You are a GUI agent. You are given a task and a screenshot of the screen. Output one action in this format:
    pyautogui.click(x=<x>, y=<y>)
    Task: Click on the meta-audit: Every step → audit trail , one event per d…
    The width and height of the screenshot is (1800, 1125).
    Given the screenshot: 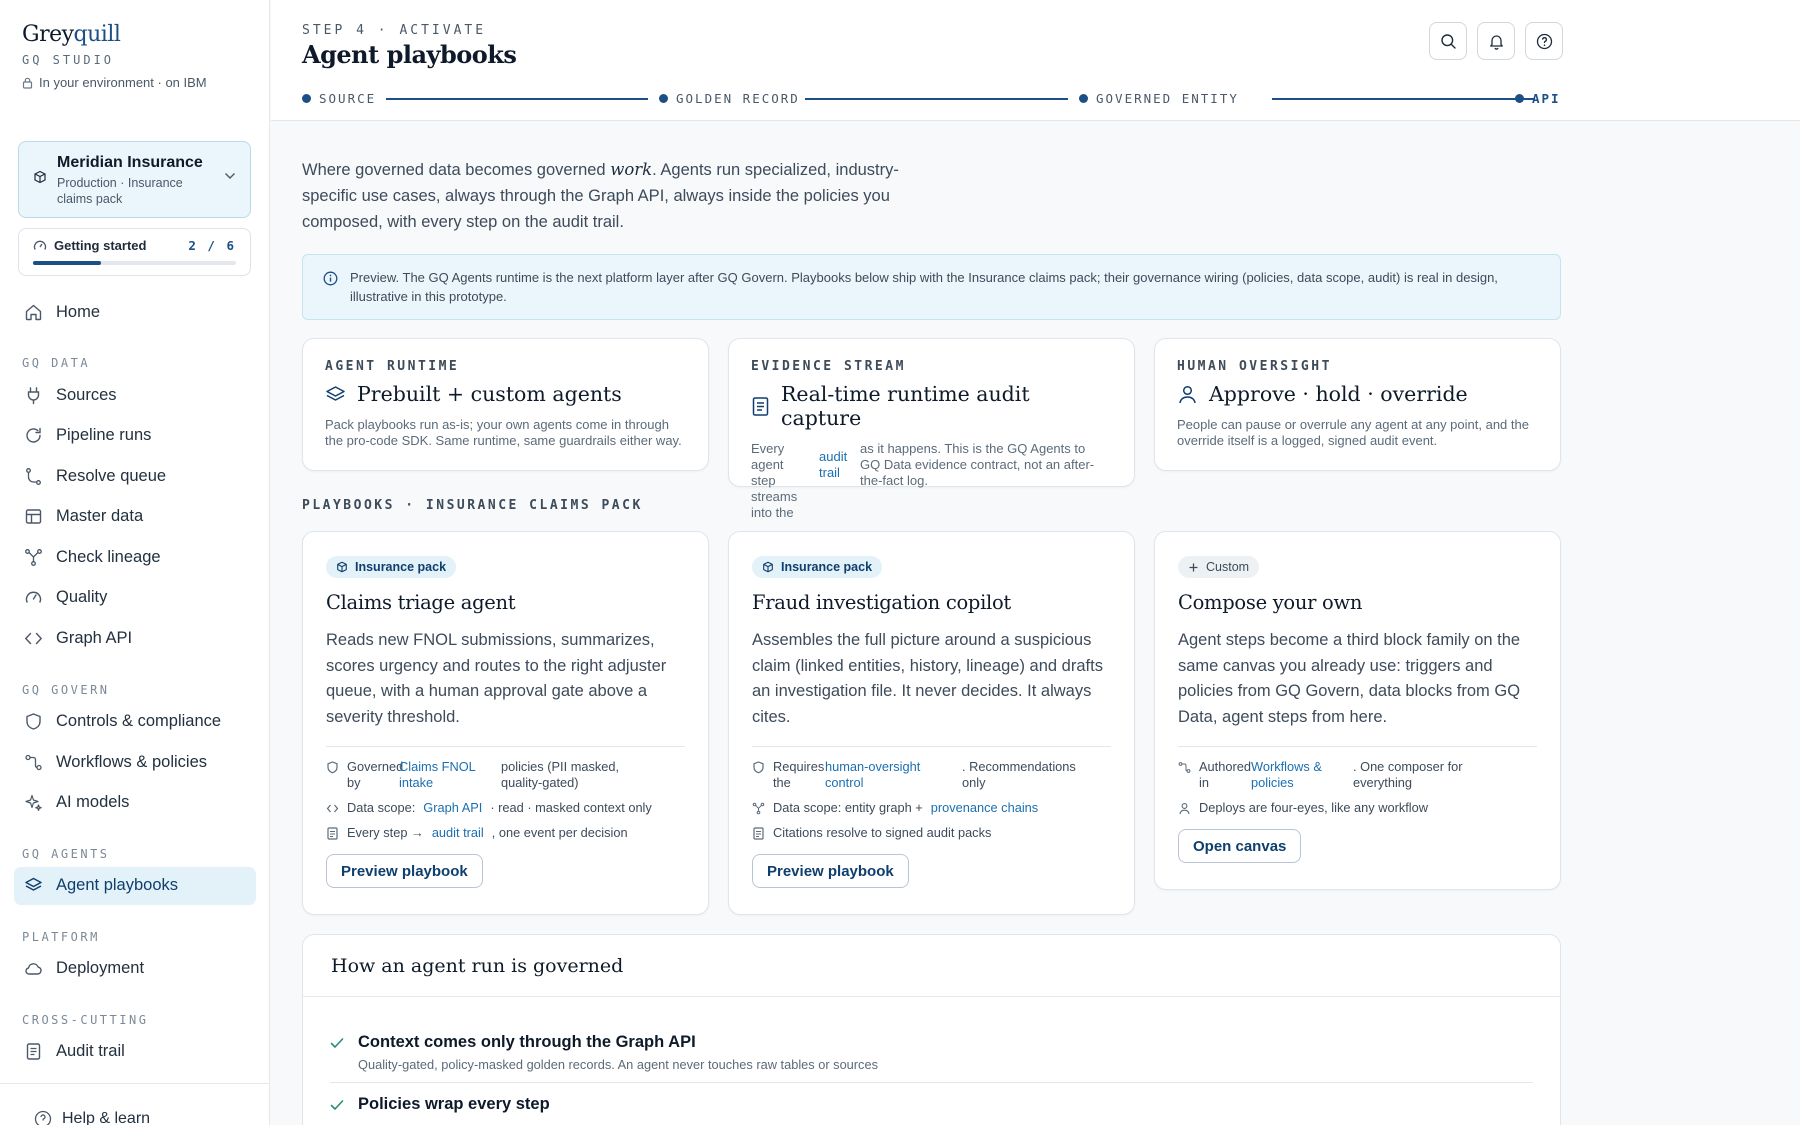 What is the action you would take?
    pyautogui.click(x=505, y=833)
    